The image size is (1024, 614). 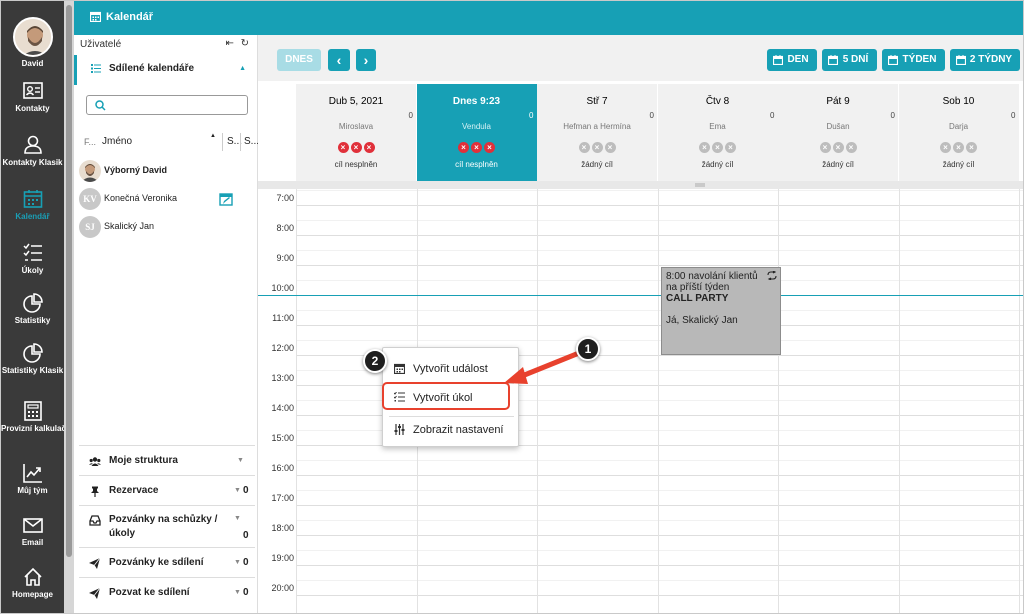 I want to click on avatar-icon, so click(x=90, y=173).